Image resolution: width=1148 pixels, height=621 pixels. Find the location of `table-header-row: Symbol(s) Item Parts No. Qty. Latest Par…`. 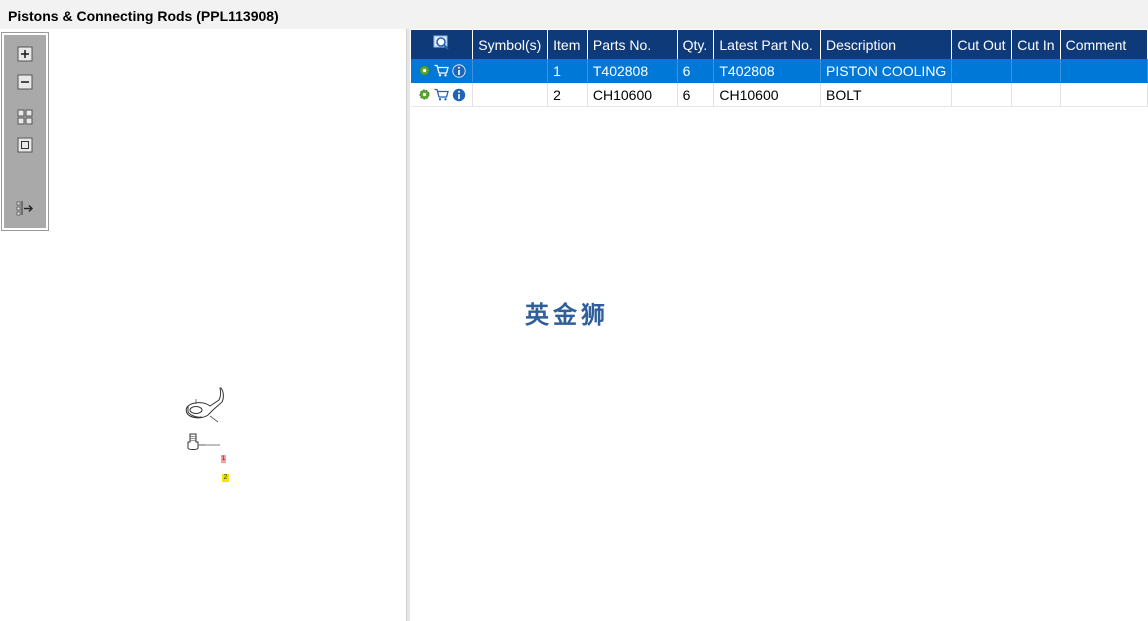

table-header-row: Symbol(s) Item Parts No. Qty. Latest Par… is located at coordinates (779, 44).